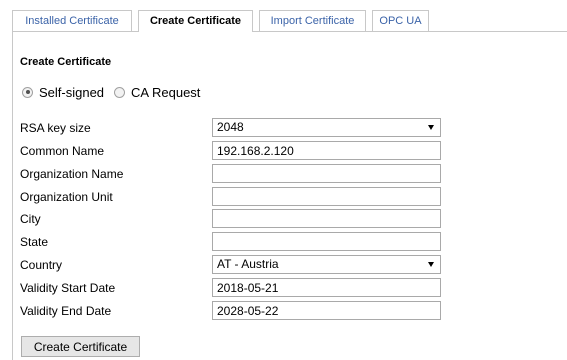 This screenshot has width=567, height=360. I want to click on organization-unit-row: Organization Unit, so click(285, 197).